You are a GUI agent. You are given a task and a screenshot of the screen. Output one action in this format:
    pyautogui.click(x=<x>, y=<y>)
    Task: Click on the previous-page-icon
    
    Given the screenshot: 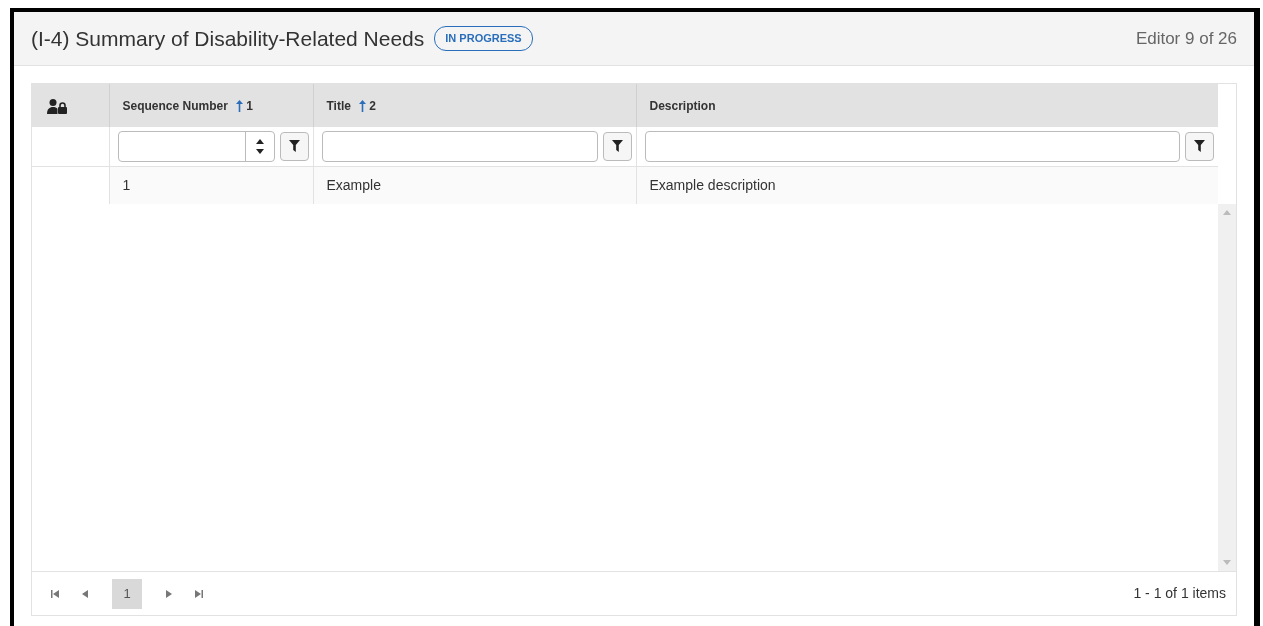 What is the action you would take?
    pyautogui.click(x=85, y=593)
    